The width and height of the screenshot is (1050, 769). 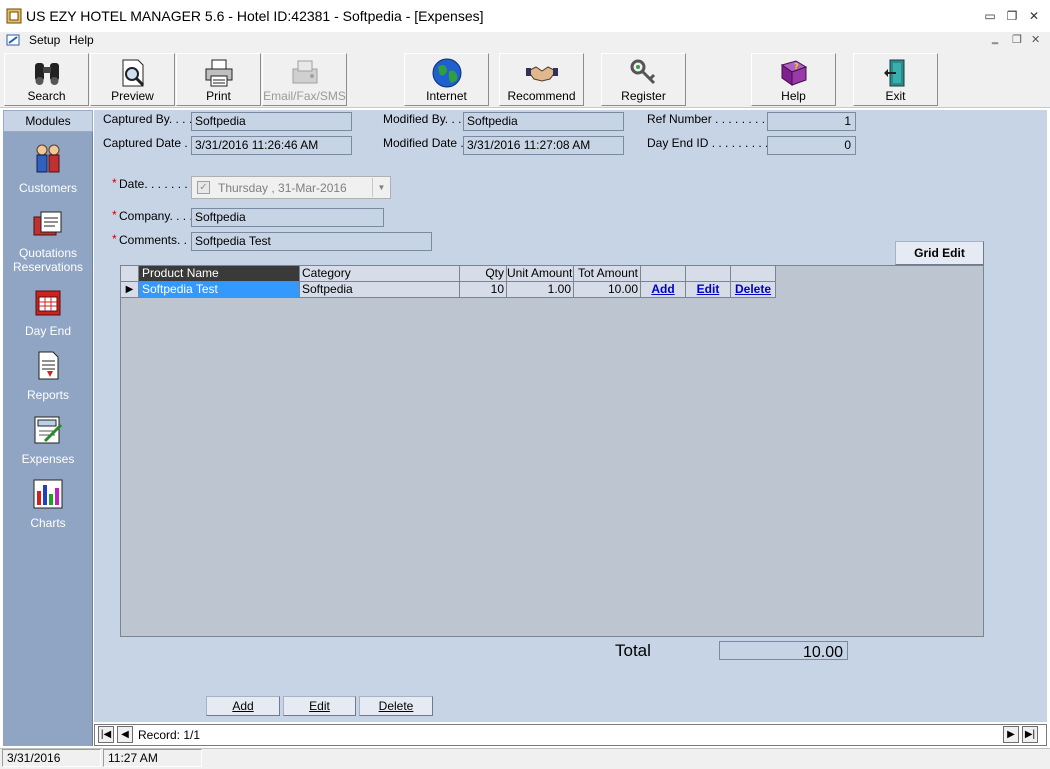 I want to click on company-field: Softpedia, so click(x=287, y=217).